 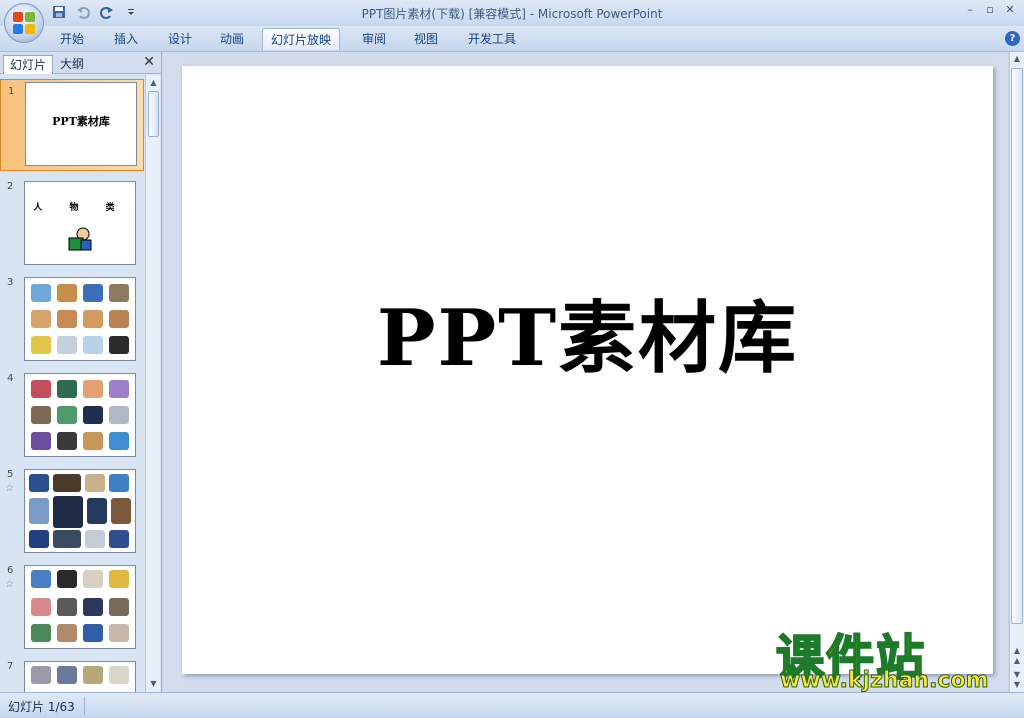 What do you see at coordinates (1012, 38) in the screenshot?
I see `help-icon: ?` at bounding box center [1012, 38].